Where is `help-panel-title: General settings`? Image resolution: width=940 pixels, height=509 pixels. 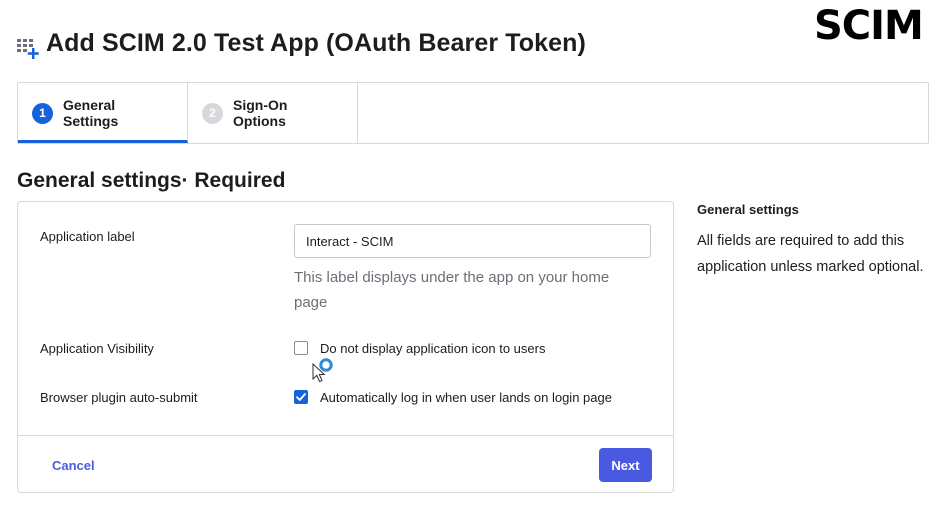
help-panel-title: General settings is located at coordinates (748, 209).